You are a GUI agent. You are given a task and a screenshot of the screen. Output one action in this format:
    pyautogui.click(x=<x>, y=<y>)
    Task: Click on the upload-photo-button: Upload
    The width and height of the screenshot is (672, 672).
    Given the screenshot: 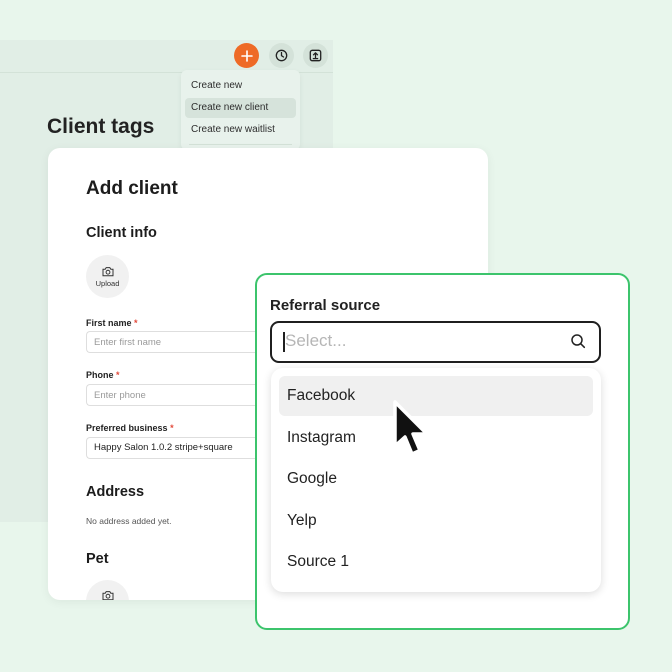 What is the action you would take?
    pyautogui.click(x=107, y=276)
    